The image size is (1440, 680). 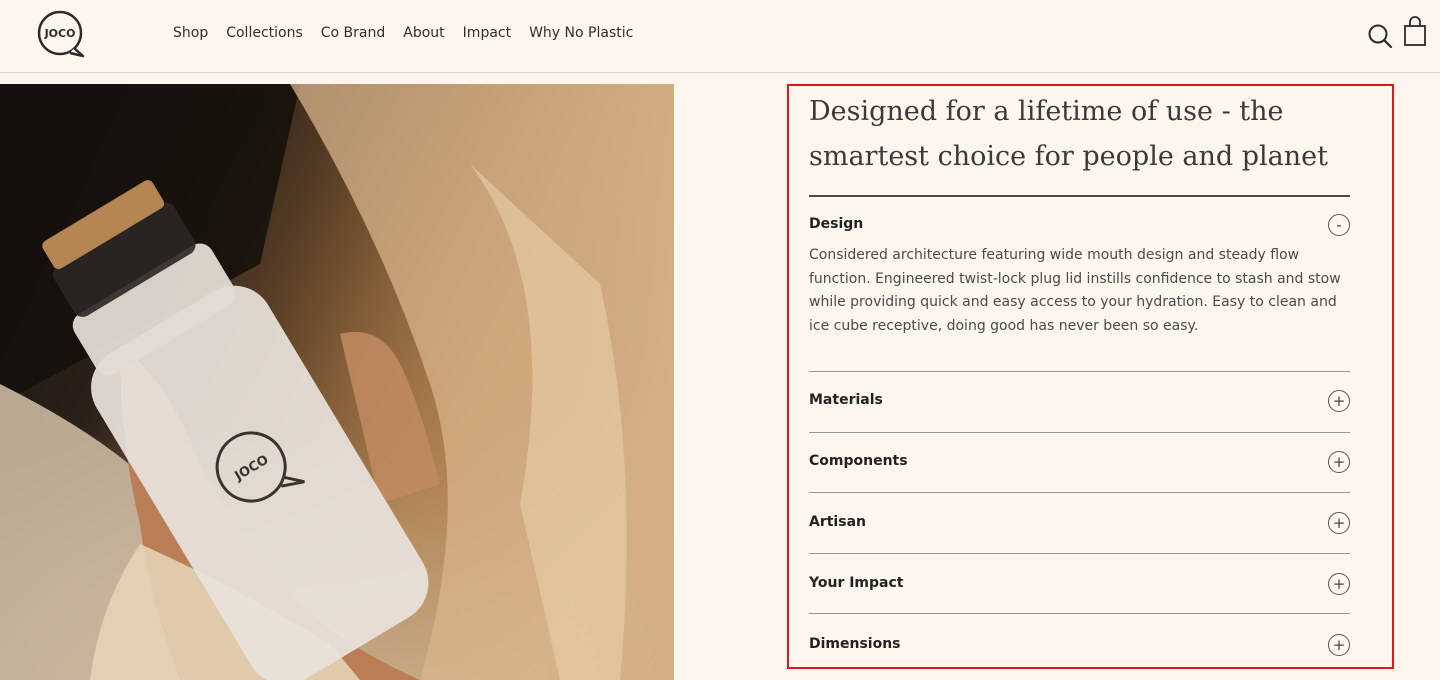 I want to click on accordion-artisan: Artisan +, so click(x=1079, y=524).